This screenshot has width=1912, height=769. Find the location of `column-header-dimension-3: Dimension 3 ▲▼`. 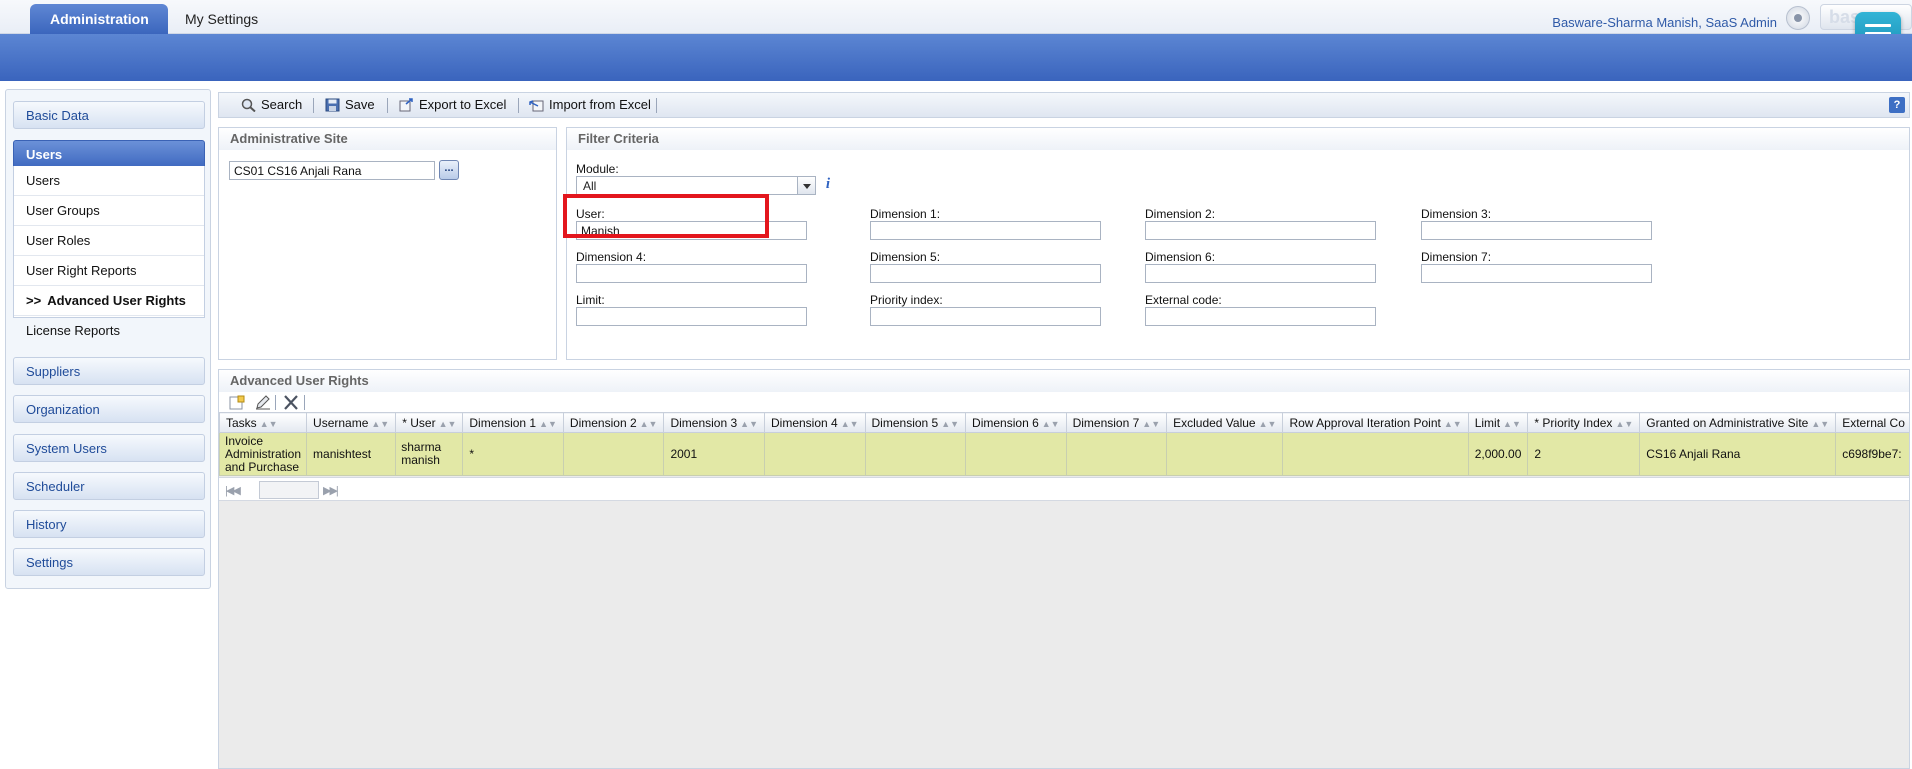

column-header-dimension-3: Dimension 3 ▲▼ is located at coordinates (714, 422).